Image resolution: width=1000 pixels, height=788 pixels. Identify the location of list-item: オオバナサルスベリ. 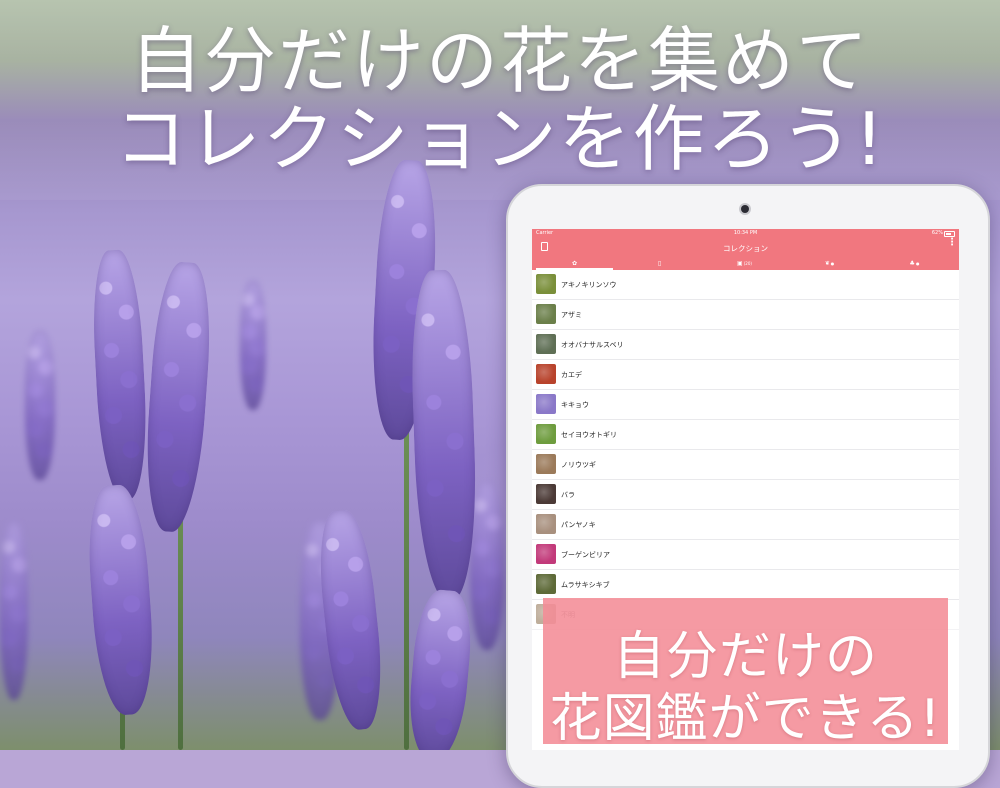
(745, 345).